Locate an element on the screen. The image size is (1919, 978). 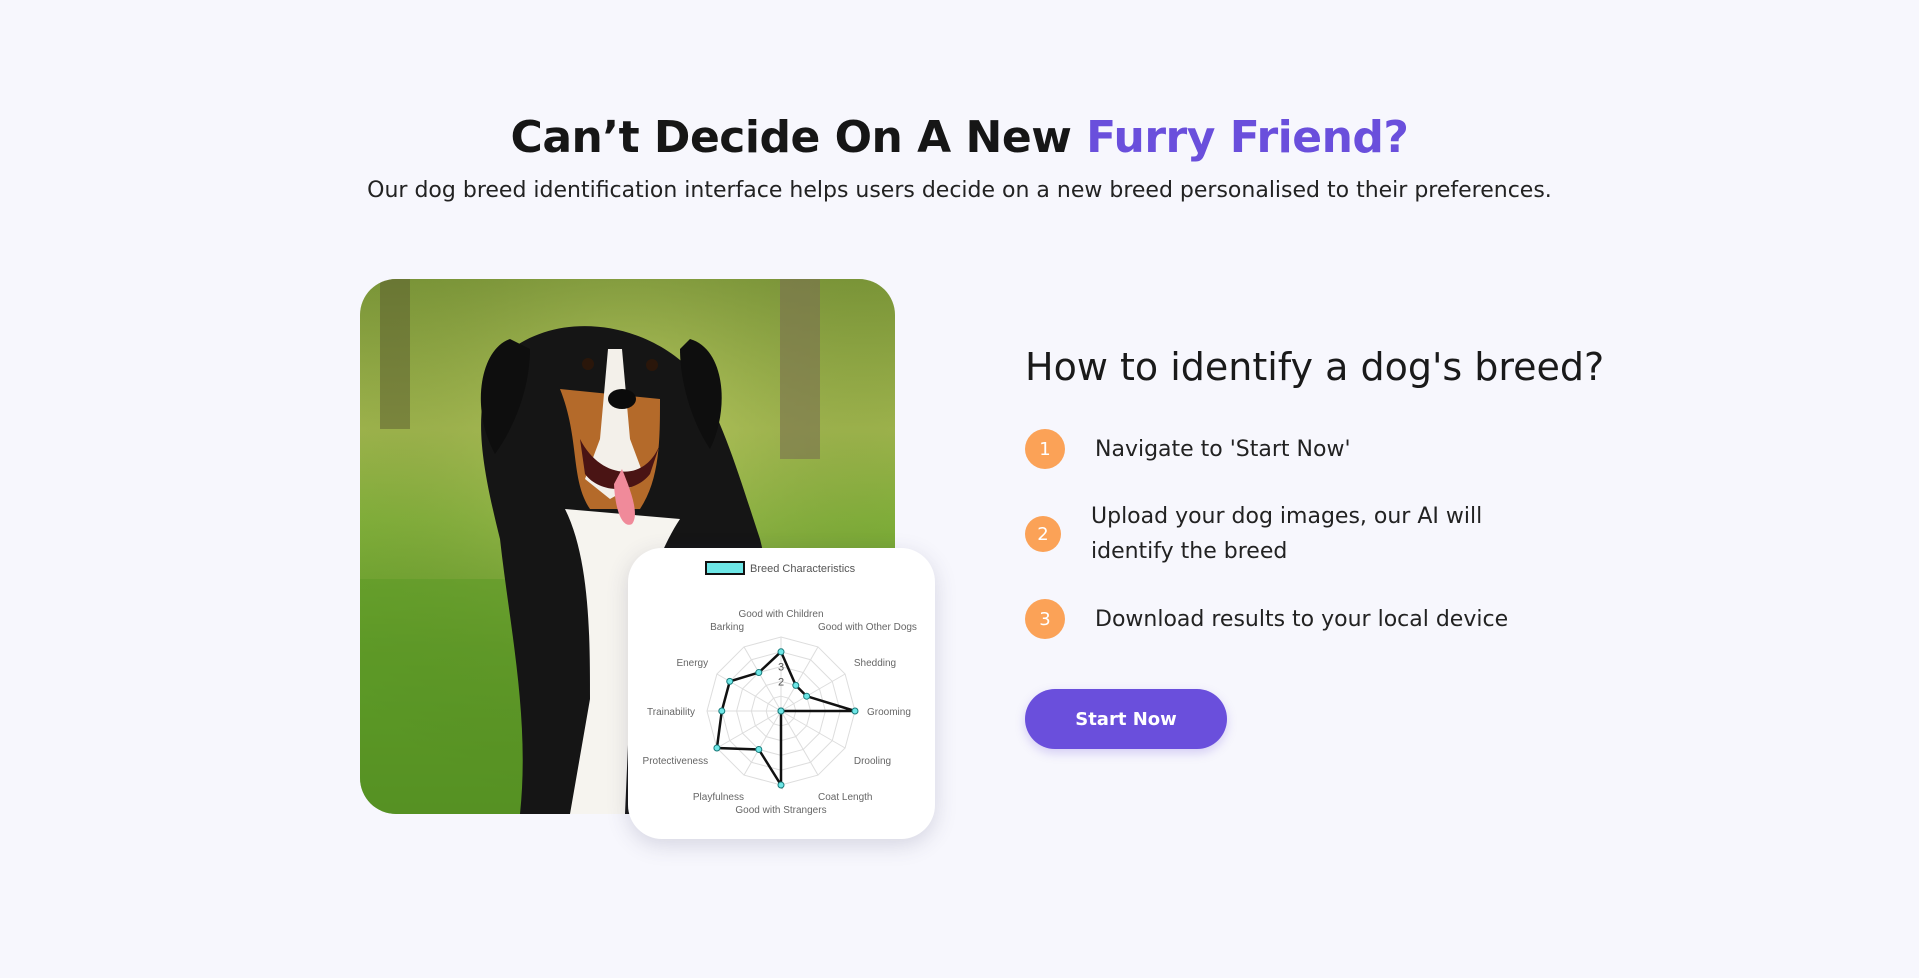
radar-category-label: Energy is located at coordinates (692, 663).